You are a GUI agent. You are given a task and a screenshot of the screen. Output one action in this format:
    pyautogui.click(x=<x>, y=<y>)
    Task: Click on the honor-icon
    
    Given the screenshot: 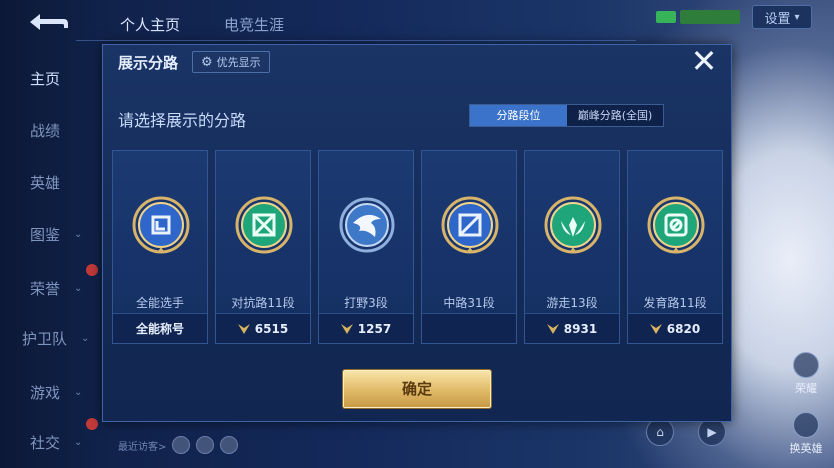 What is the action you would take?
    pyautogui.click(x=806, y=365)
    